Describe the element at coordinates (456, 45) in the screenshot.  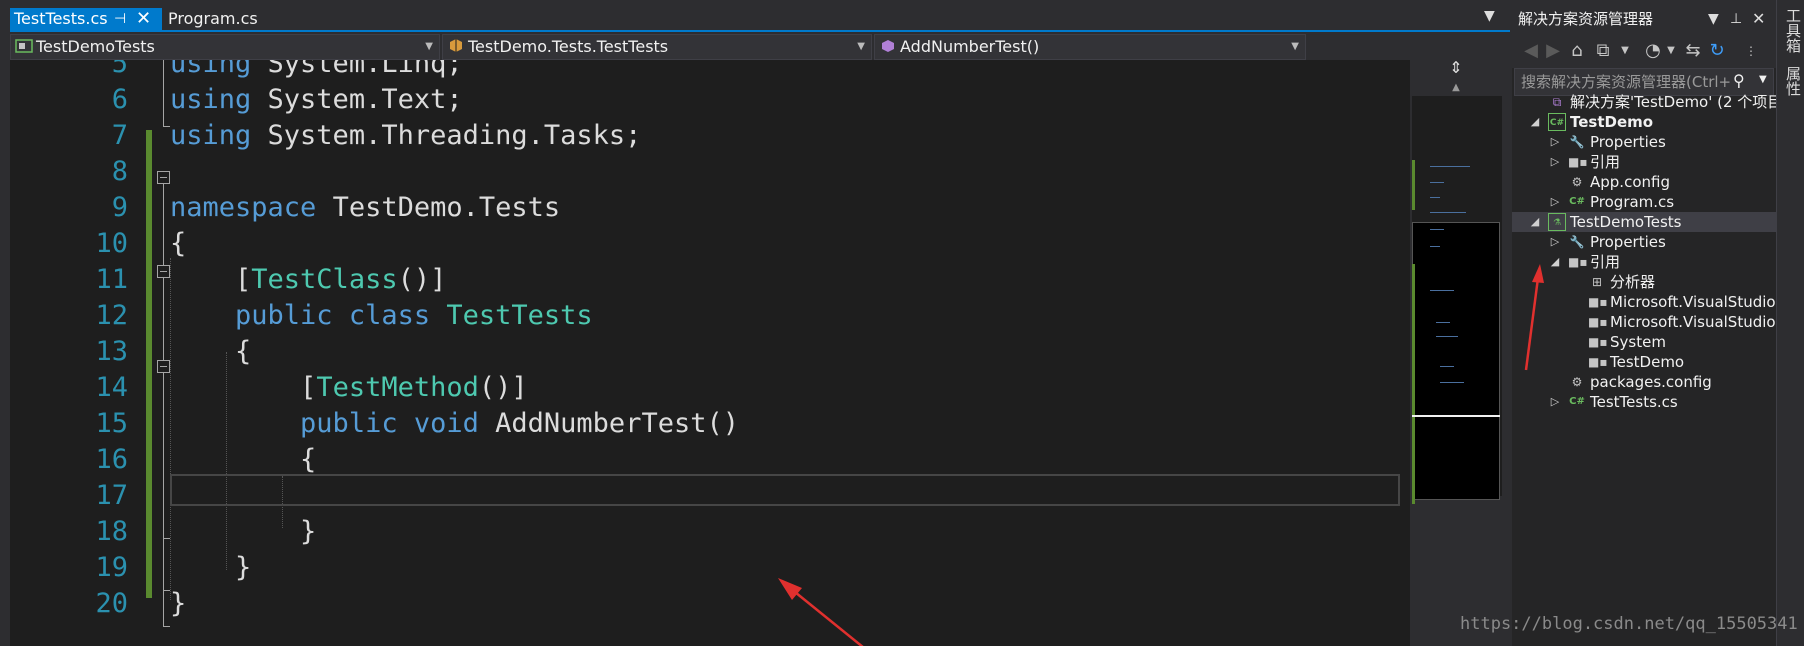
I see `class-icon` at that location.